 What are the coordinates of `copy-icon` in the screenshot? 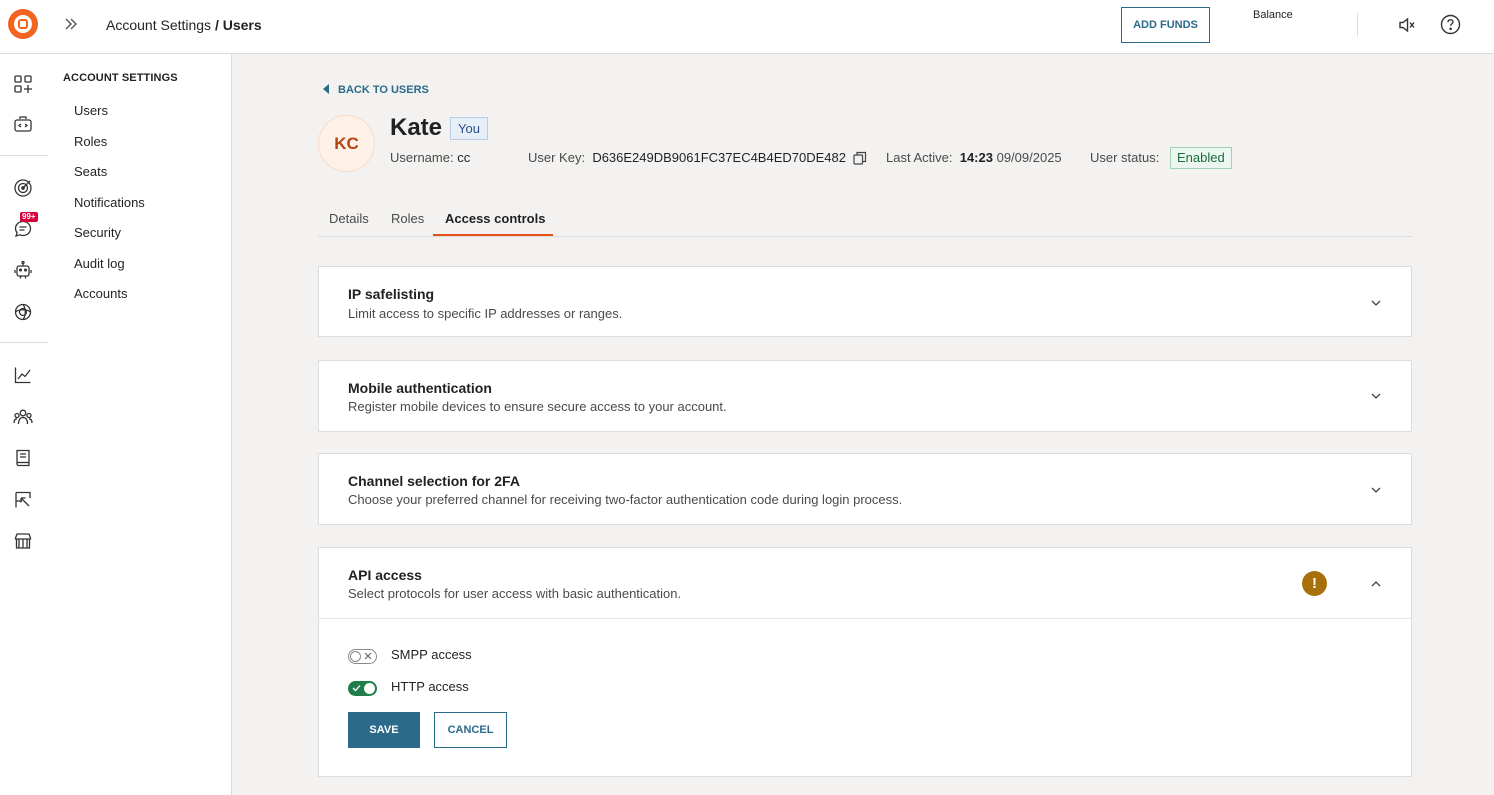 It's located at (860, 158).